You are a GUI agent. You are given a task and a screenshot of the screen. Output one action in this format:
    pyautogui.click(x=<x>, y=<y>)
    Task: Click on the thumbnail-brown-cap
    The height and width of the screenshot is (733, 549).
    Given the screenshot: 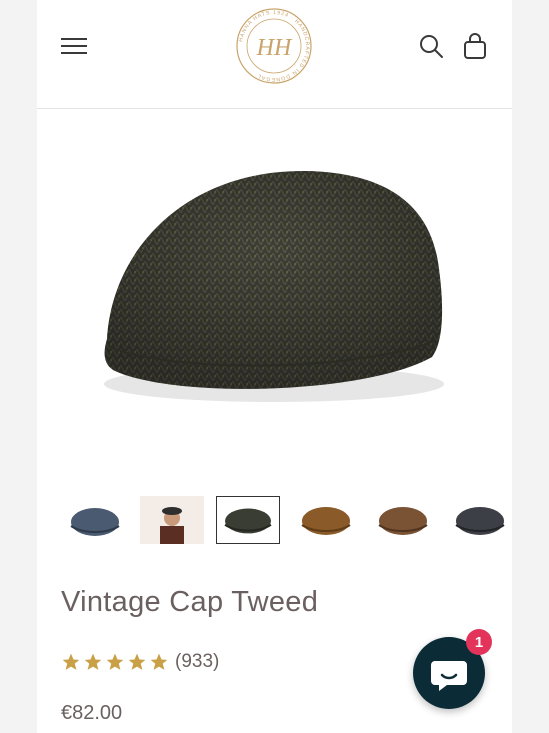 What is the action you would take?
    pyautogui.click(x=326, y=520)
    